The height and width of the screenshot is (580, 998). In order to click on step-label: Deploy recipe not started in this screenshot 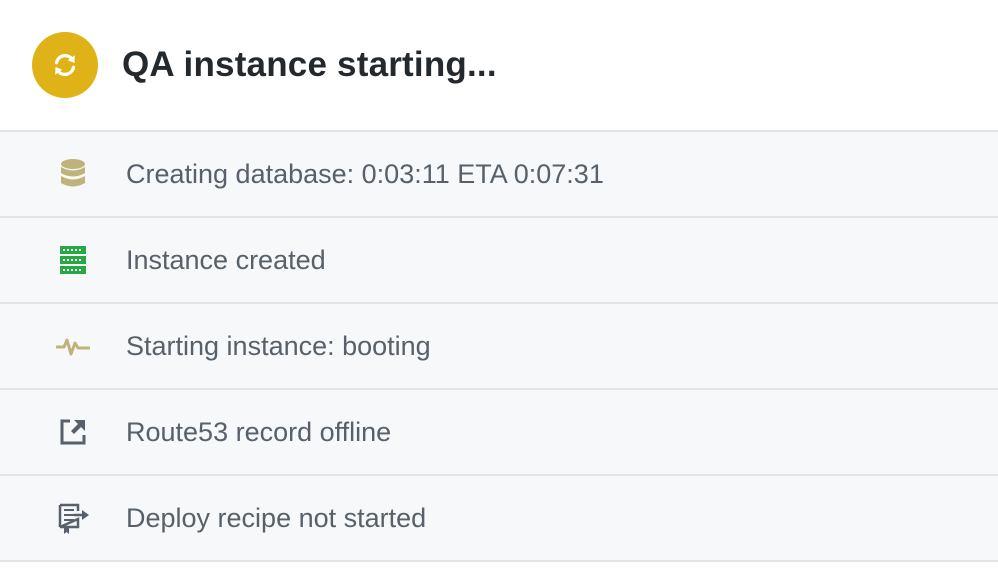, I will do `click(276, 517)`.